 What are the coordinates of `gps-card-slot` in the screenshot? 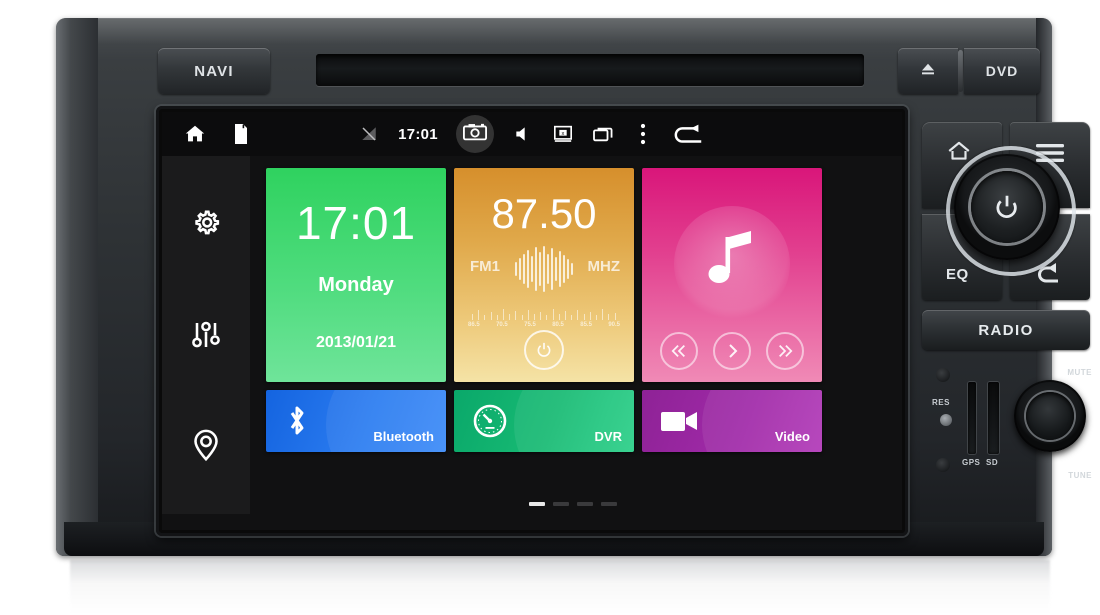 It's located at (972, 418).